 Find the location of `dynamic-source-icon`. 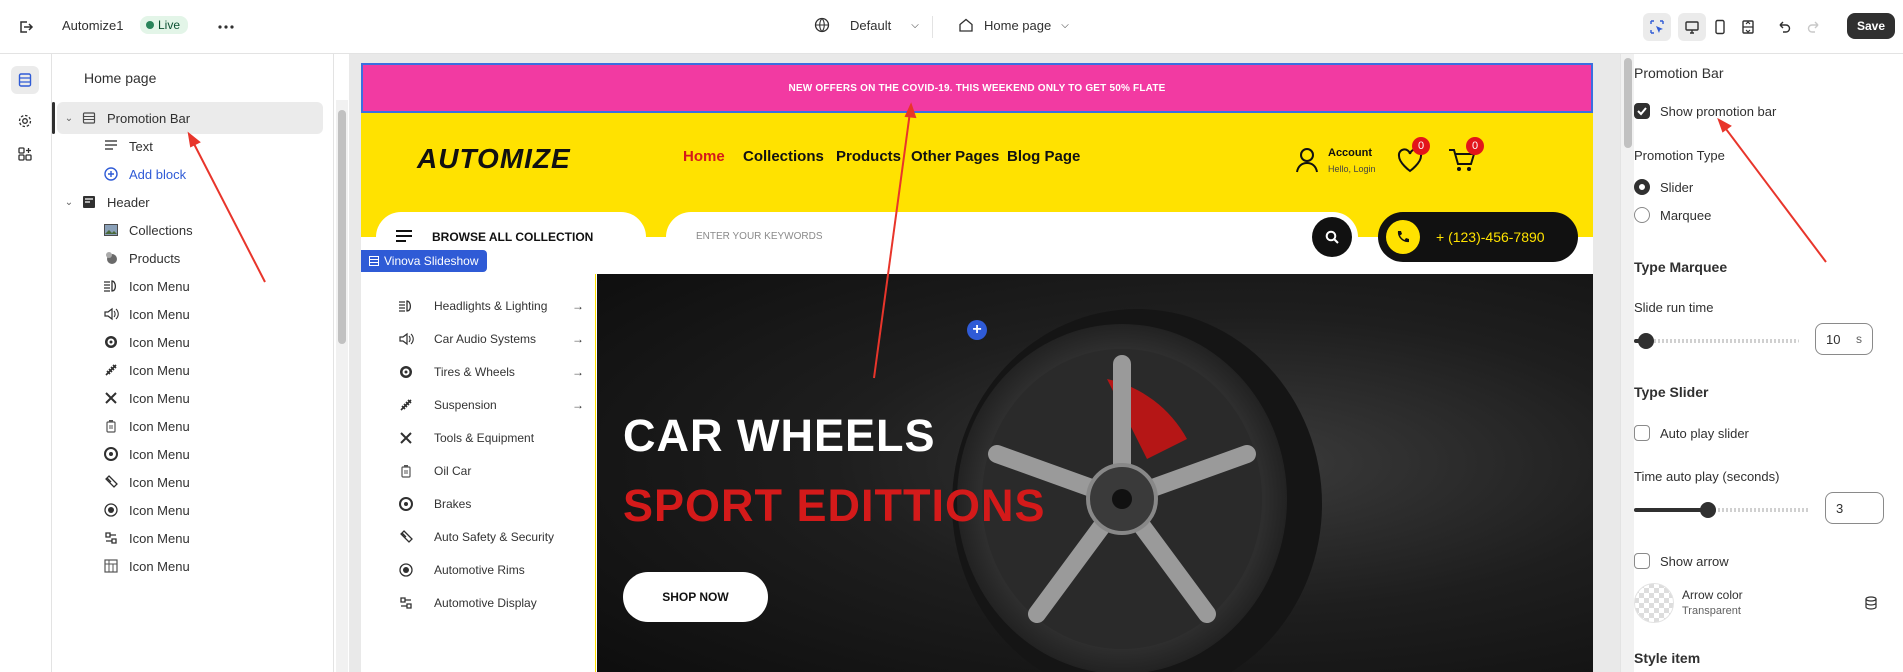

dynamic-source-icon is located at coordinates (1871, 604).